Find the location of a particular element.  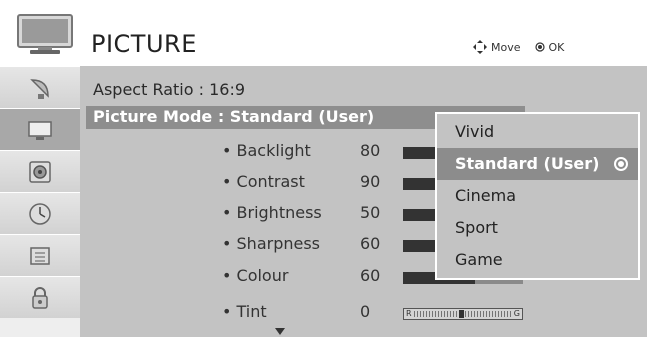

backlight-value: 80 is located at coordinates (370, 150).